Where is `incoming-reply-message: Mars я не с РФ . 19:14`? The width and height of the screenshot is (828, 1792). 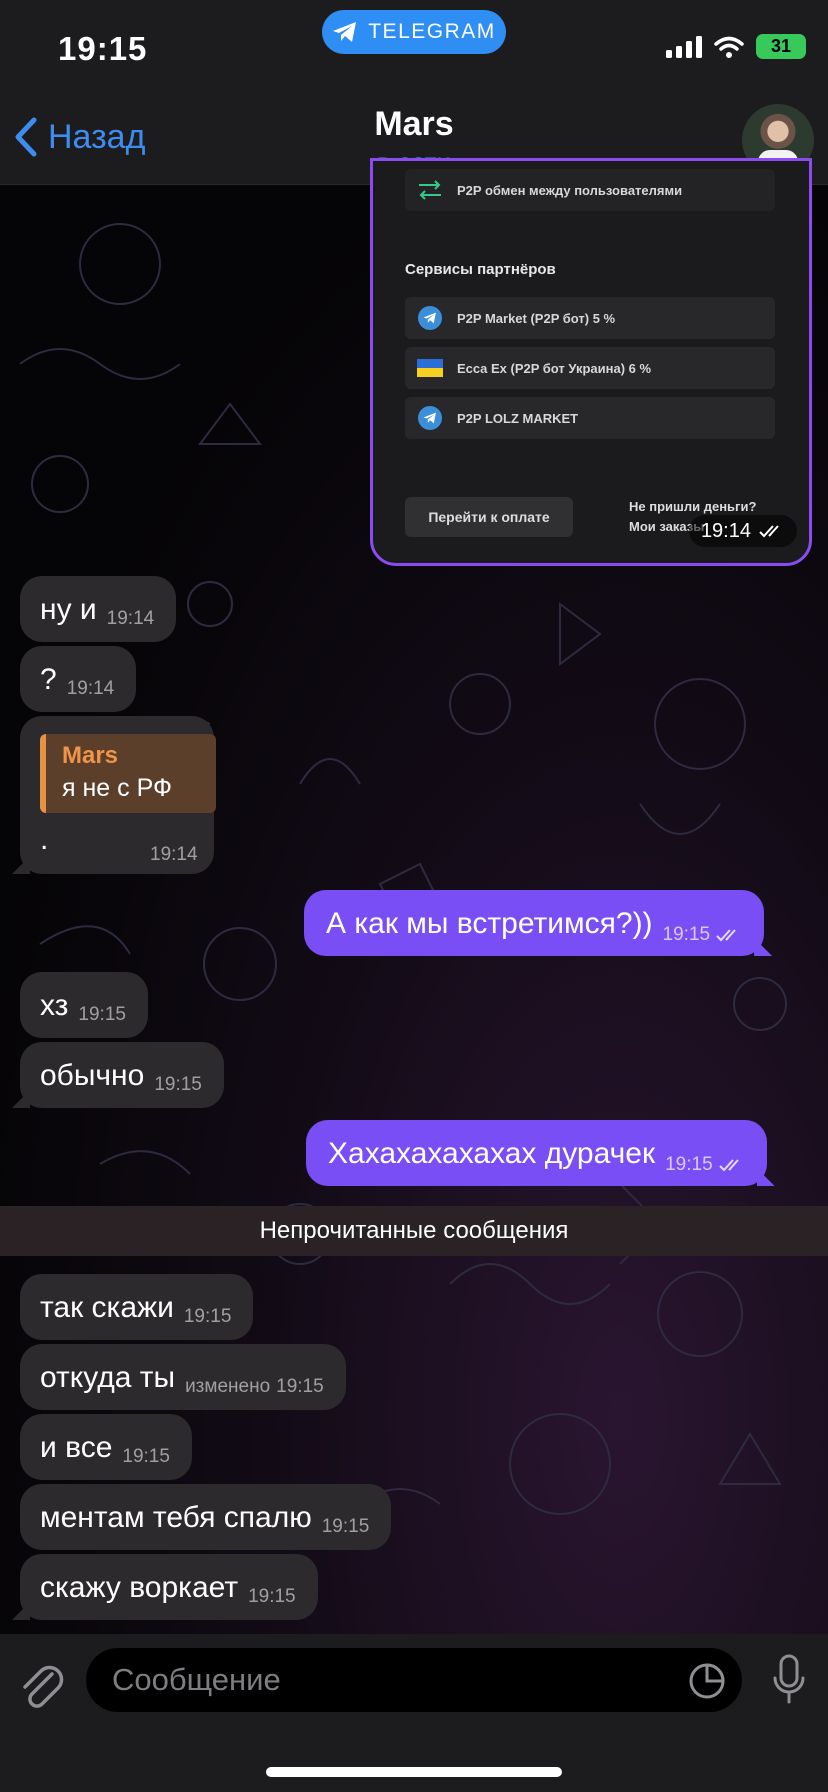
incoming-reply-message: Mars я не с РФ . 19:14 is located at coordinates (114, 795).